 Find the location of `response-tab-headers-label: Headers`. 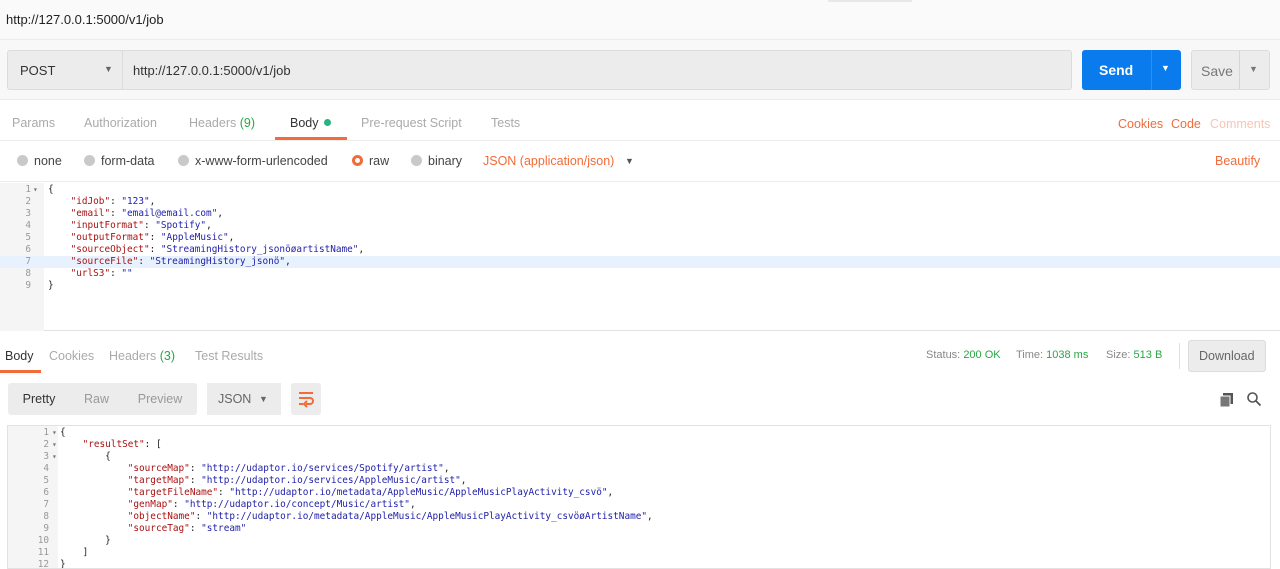

response-tab-headers-label: Headers is located at coordinates (133, 356).